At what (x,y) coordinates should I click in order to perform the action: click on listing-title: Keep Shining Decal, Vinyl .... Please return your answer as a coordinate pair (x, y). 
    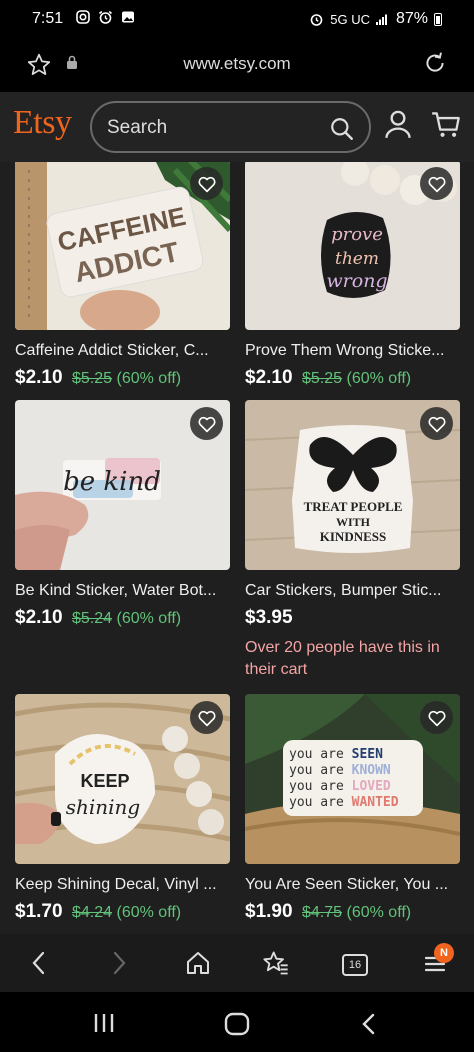
    Looking at the image, I should click on (122, 885).